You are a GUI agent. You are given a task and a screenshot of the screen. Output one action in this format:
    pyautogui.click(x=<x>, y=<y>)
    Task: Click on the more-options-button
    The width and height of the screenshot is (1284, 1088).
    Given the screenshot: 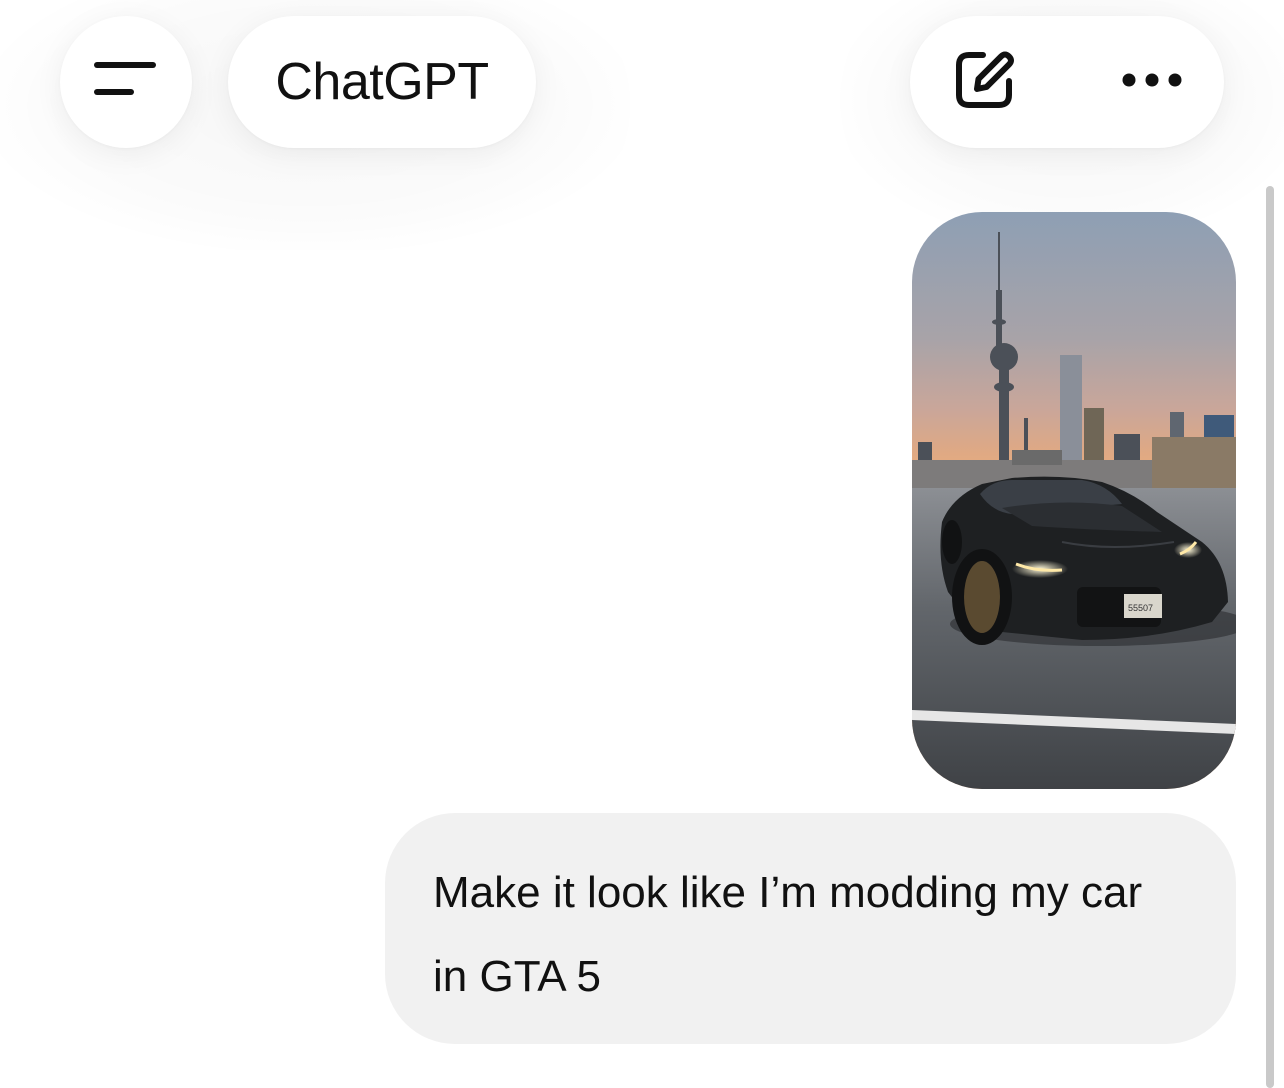 What is the action you would take?
    pyautogui.click(x=1152, y=82)
    